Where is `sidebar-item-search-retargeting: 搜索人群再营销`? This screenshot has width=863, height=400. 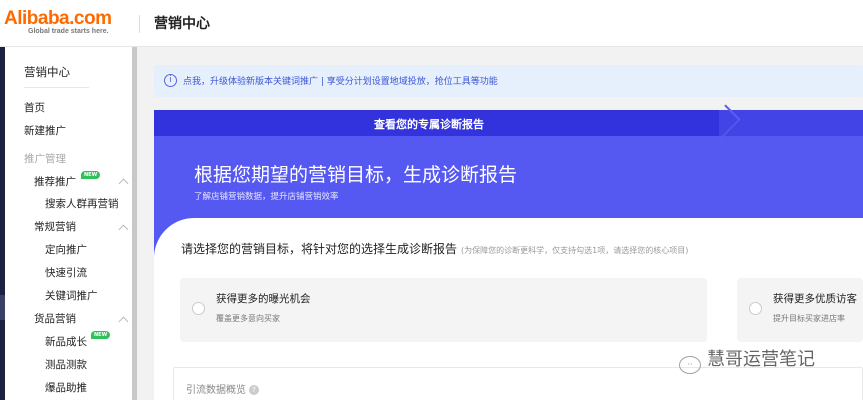
sidebar-item-search-retargeting: 搜索人群再营销 is located at coordinates (82, 203).